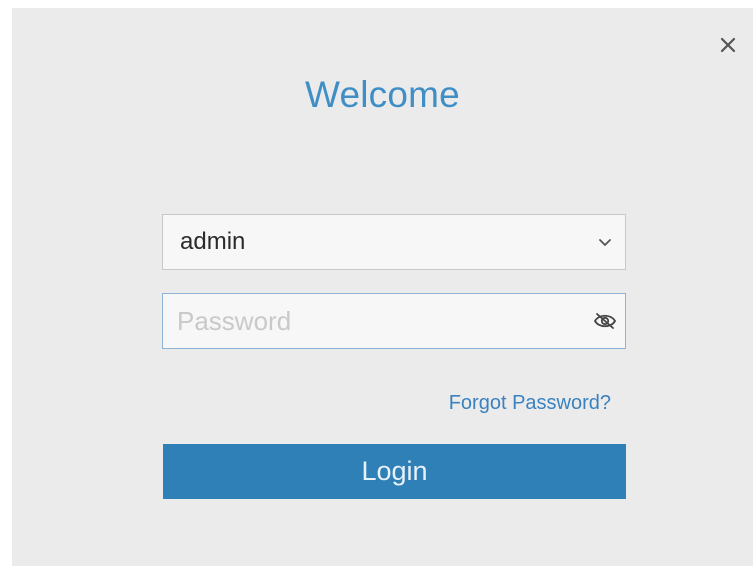 This screenshot has width=753, height=566. I want to click on eye-slash-icon, so click(605, 321).